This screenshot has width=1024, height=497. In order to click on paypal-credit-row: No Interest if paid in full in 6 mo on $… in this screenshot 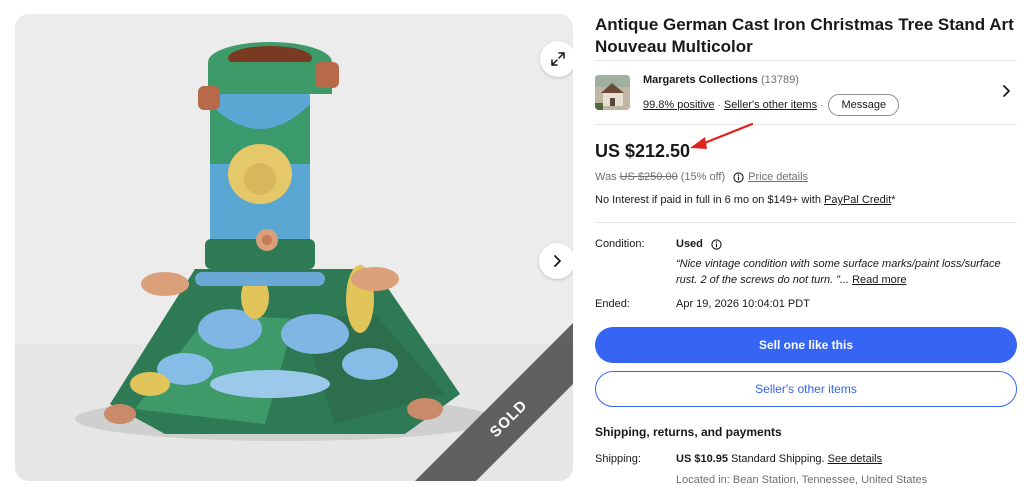, I will do `click(745, 200)`.